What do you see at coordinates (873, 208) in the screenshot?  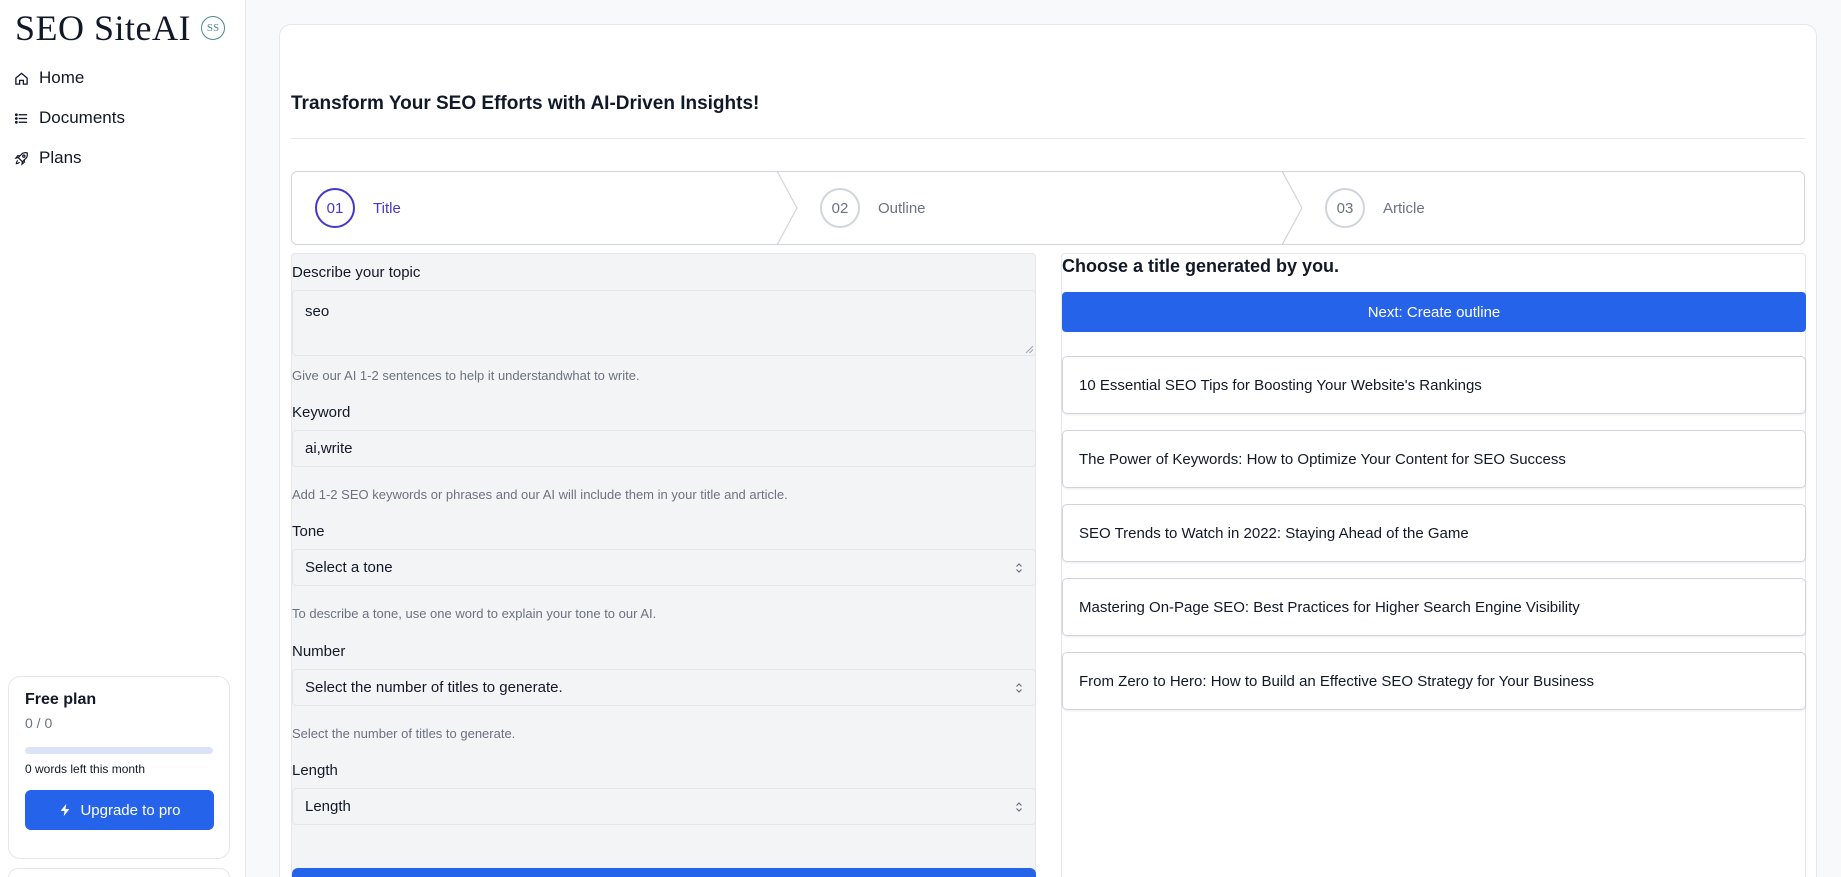 I see `step-outline: 02 Outline` at bounding box center [873, 208].